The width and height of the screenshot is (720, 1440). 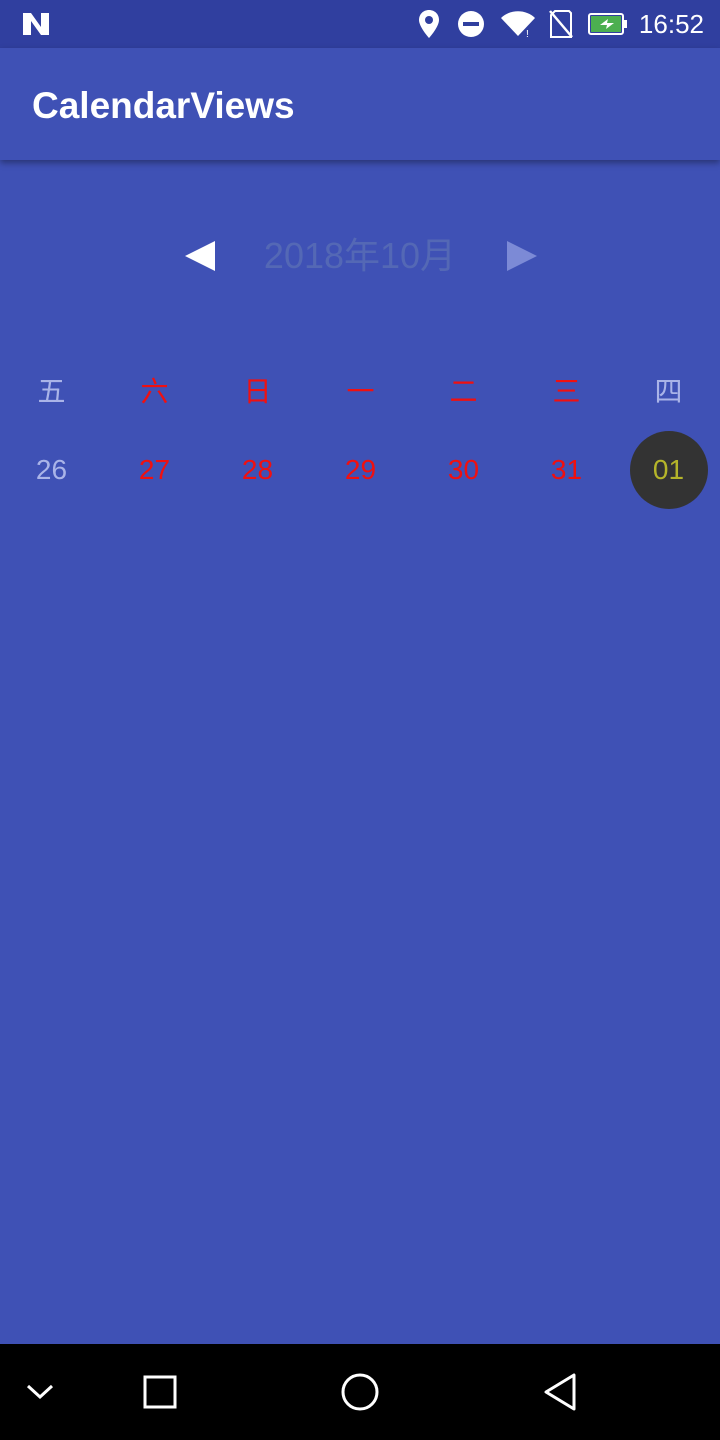 What do you see at coordinates (566, 470) in the screenshot?
I see `day-cell: 31` at bounding box center [566, 470].